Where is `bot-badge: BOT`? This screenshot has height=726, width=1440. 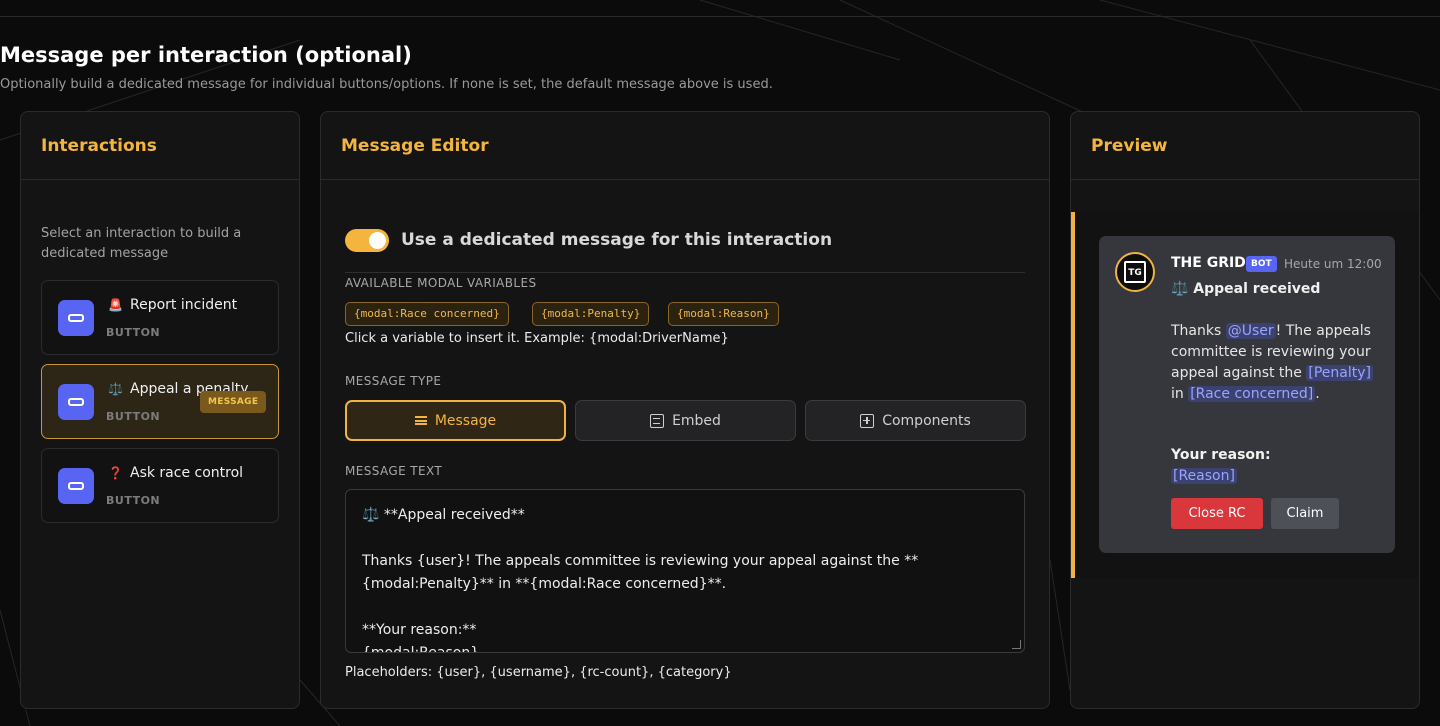
bot-badge: BOT is located at coordinates (1261, 264).